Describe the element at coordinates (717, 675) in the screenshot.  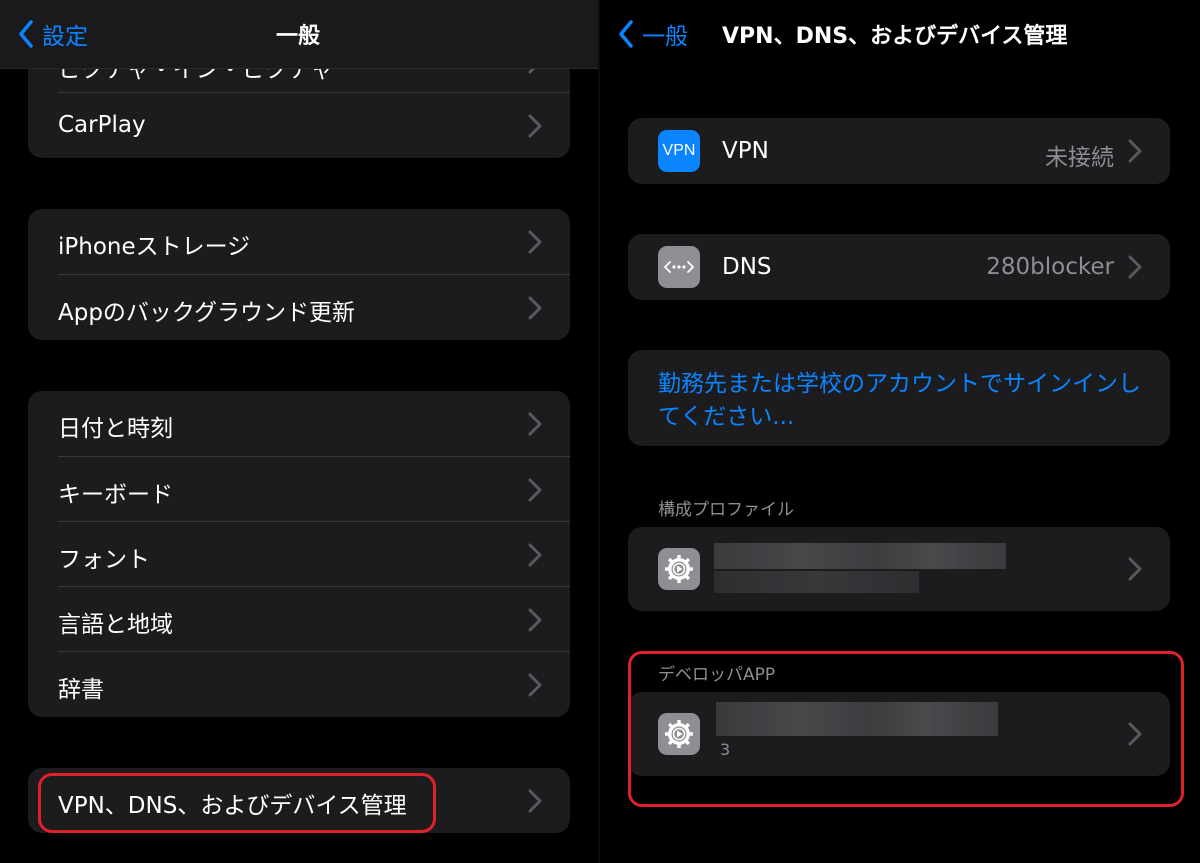
I see `developer-app-section-header: デベロッパAPP` at that location.